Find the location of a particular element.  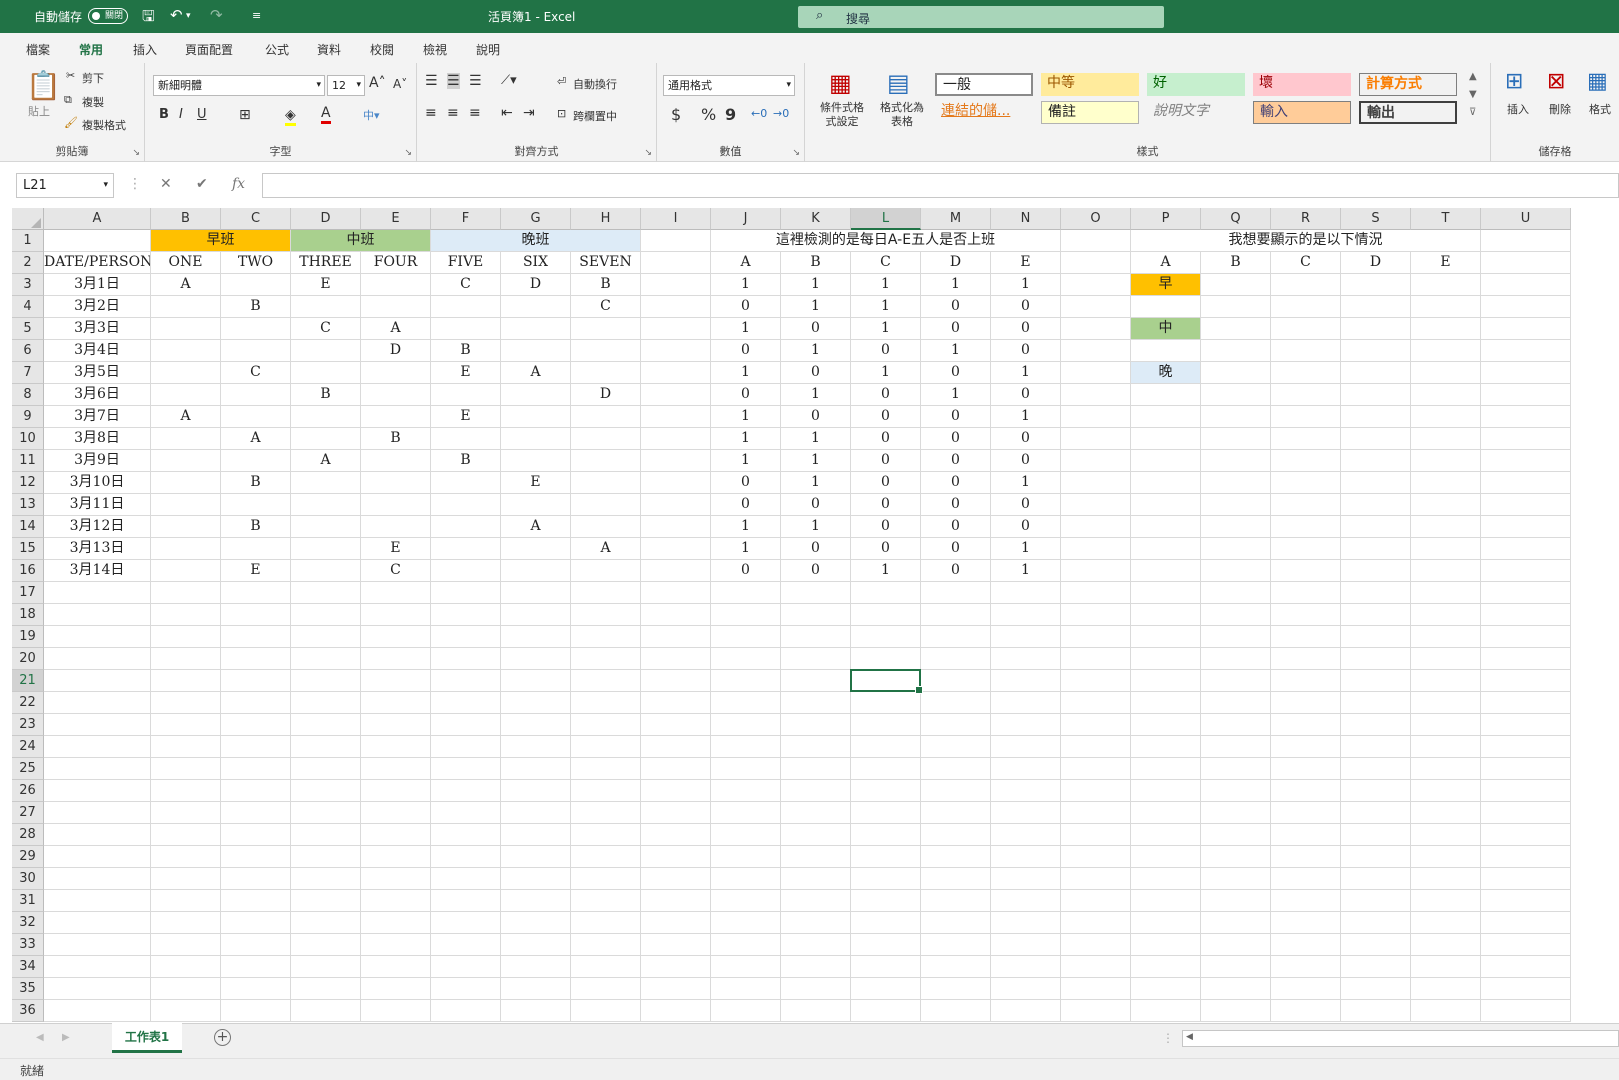

cell-f27 is located at coordinates (466, 813).